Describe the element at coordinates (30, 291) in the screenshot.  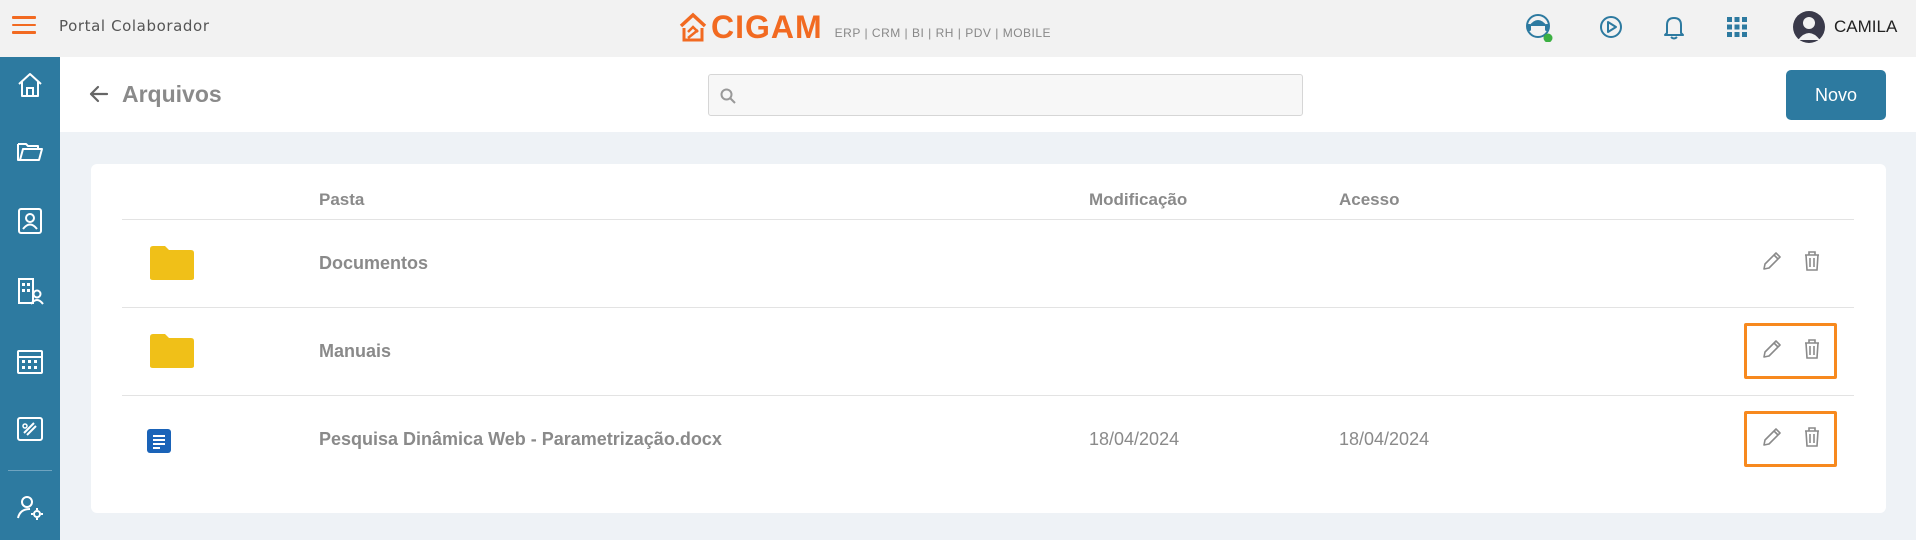
I see `organization-icon` at that location.